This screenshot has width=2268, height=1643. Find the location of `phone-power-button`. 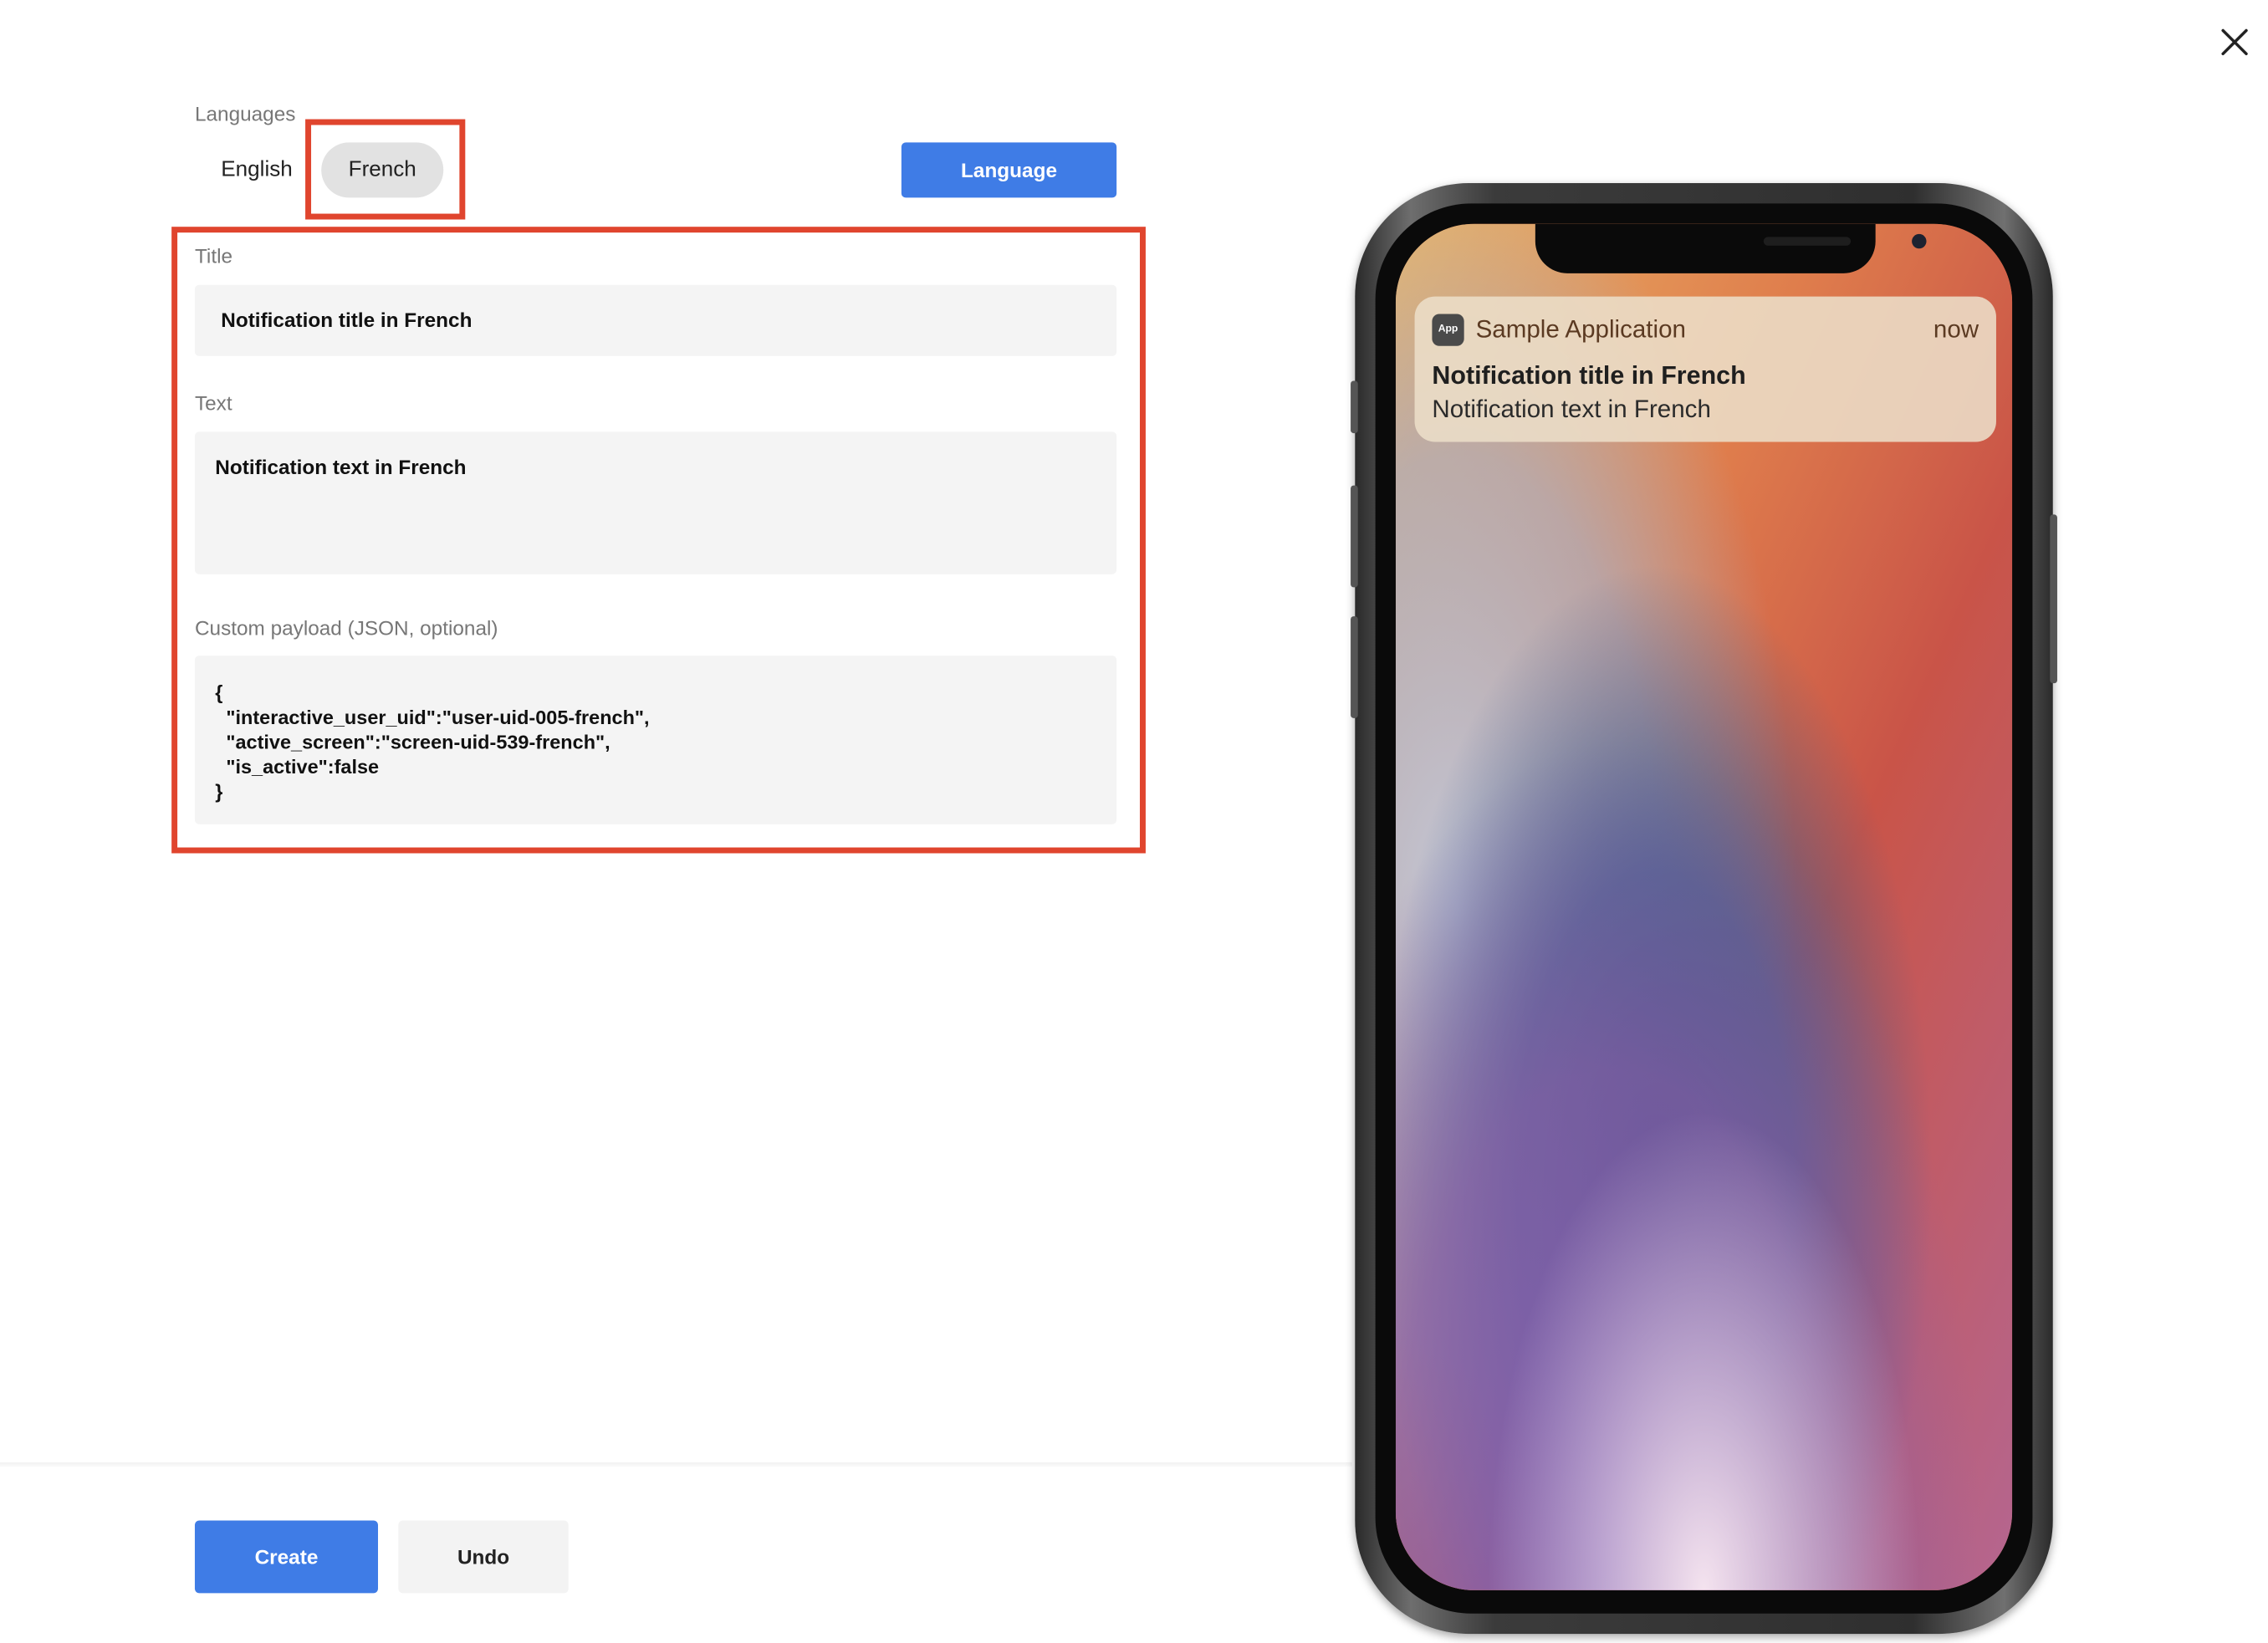

phone-power-button is located at coordinates (2053, 599).